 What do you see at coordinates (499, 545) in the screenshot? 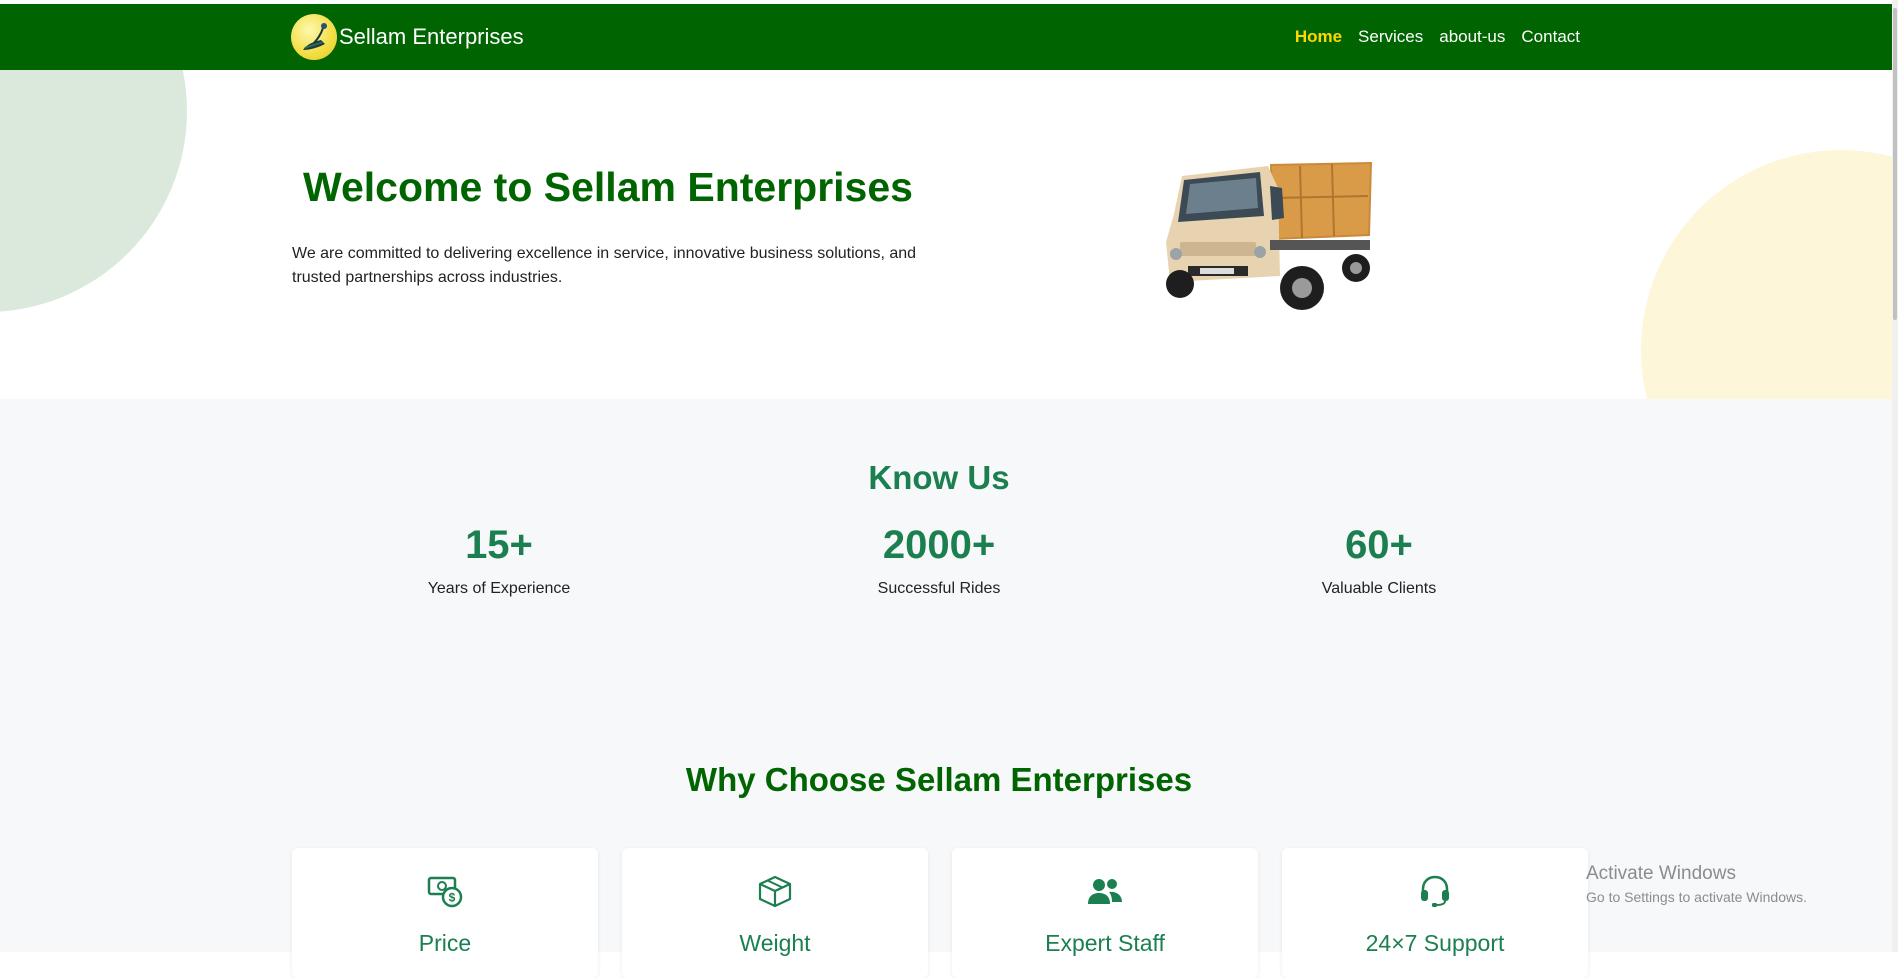
I see `stat-value: 15+` at bounding box center [499, 545].